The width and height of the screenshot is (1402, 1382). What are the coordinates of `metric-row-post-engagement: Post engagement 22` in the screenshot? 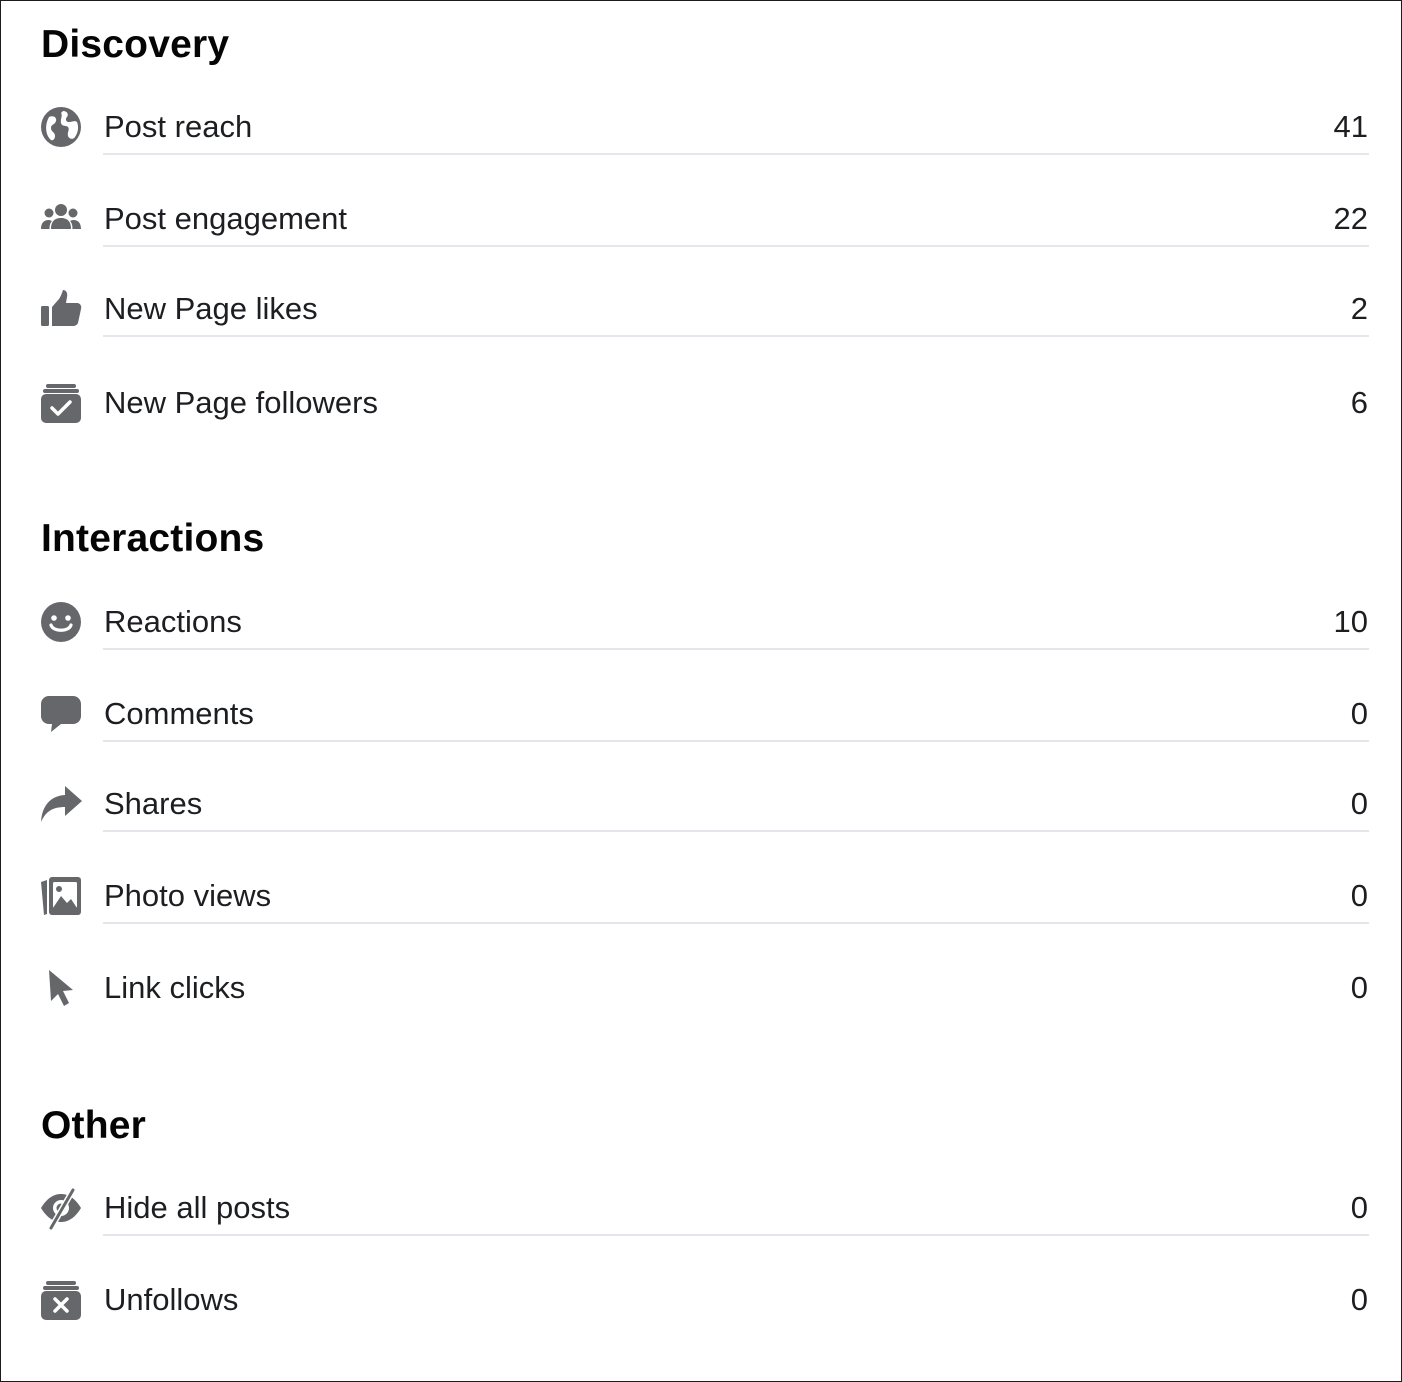 It's located at (701, 219).